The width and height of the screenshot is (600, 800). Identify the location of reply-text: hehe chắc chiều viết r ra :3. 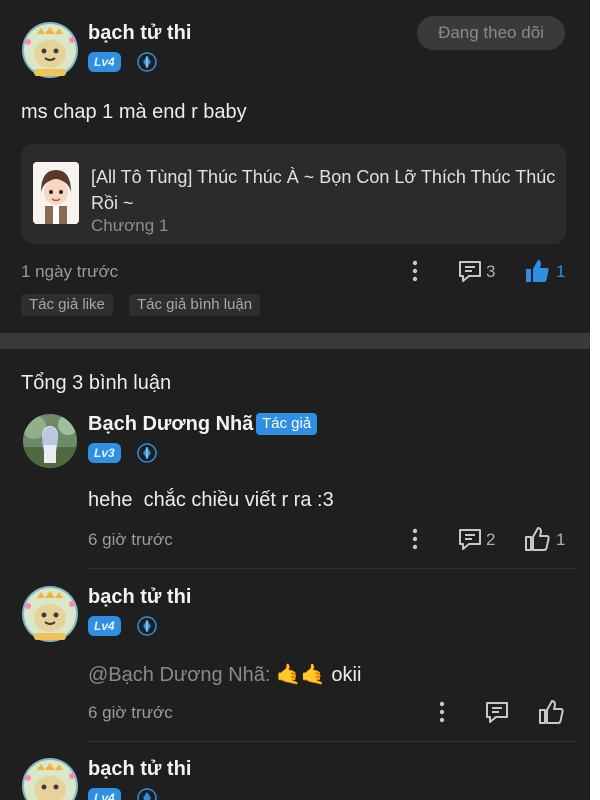
(211, 500).